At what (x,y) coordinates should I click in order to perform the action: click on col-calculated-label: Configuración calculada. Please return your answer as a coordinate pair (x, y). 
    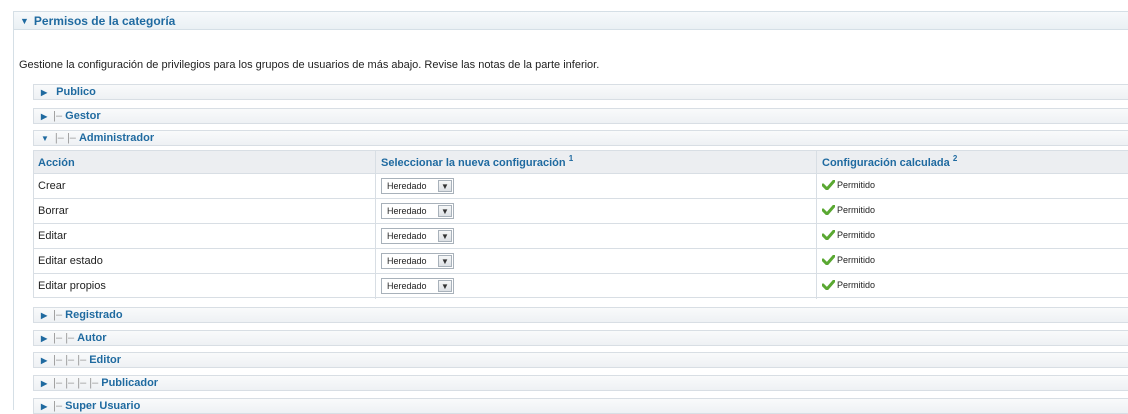
    Looking at the image, I should click on (886, 163).